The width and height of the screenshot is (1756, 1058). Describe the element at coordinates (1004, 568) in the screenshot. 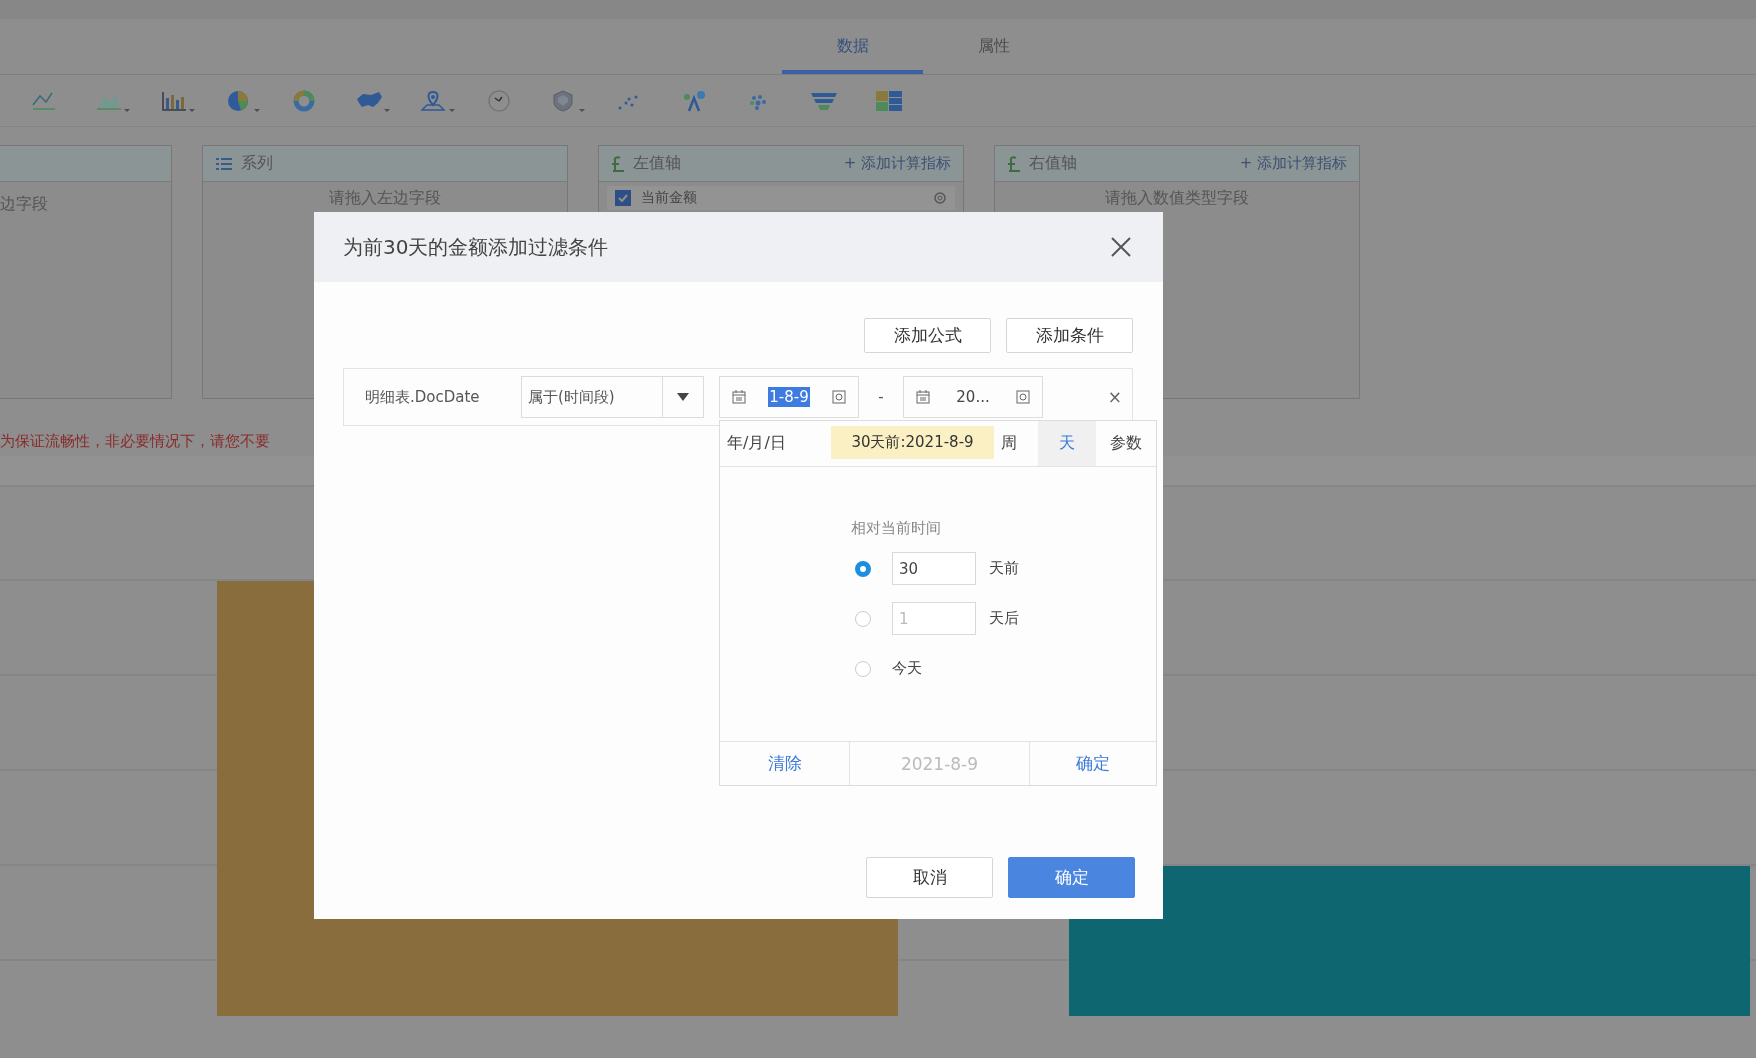

I see `option-label: 天前` at that location.